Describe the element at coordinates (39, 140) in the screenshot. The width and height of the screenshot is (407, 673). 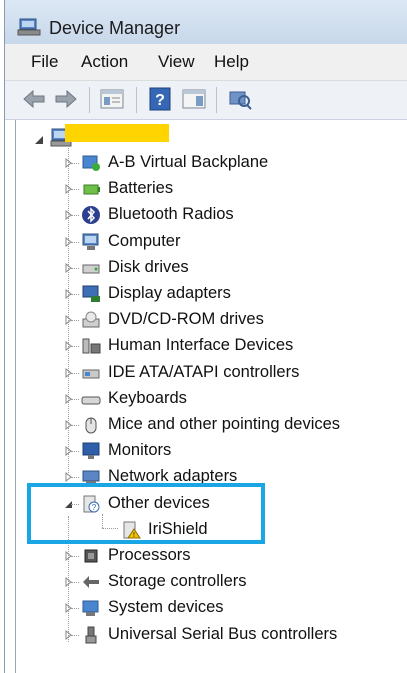
I see `collapse-triangle-icon` at that location.